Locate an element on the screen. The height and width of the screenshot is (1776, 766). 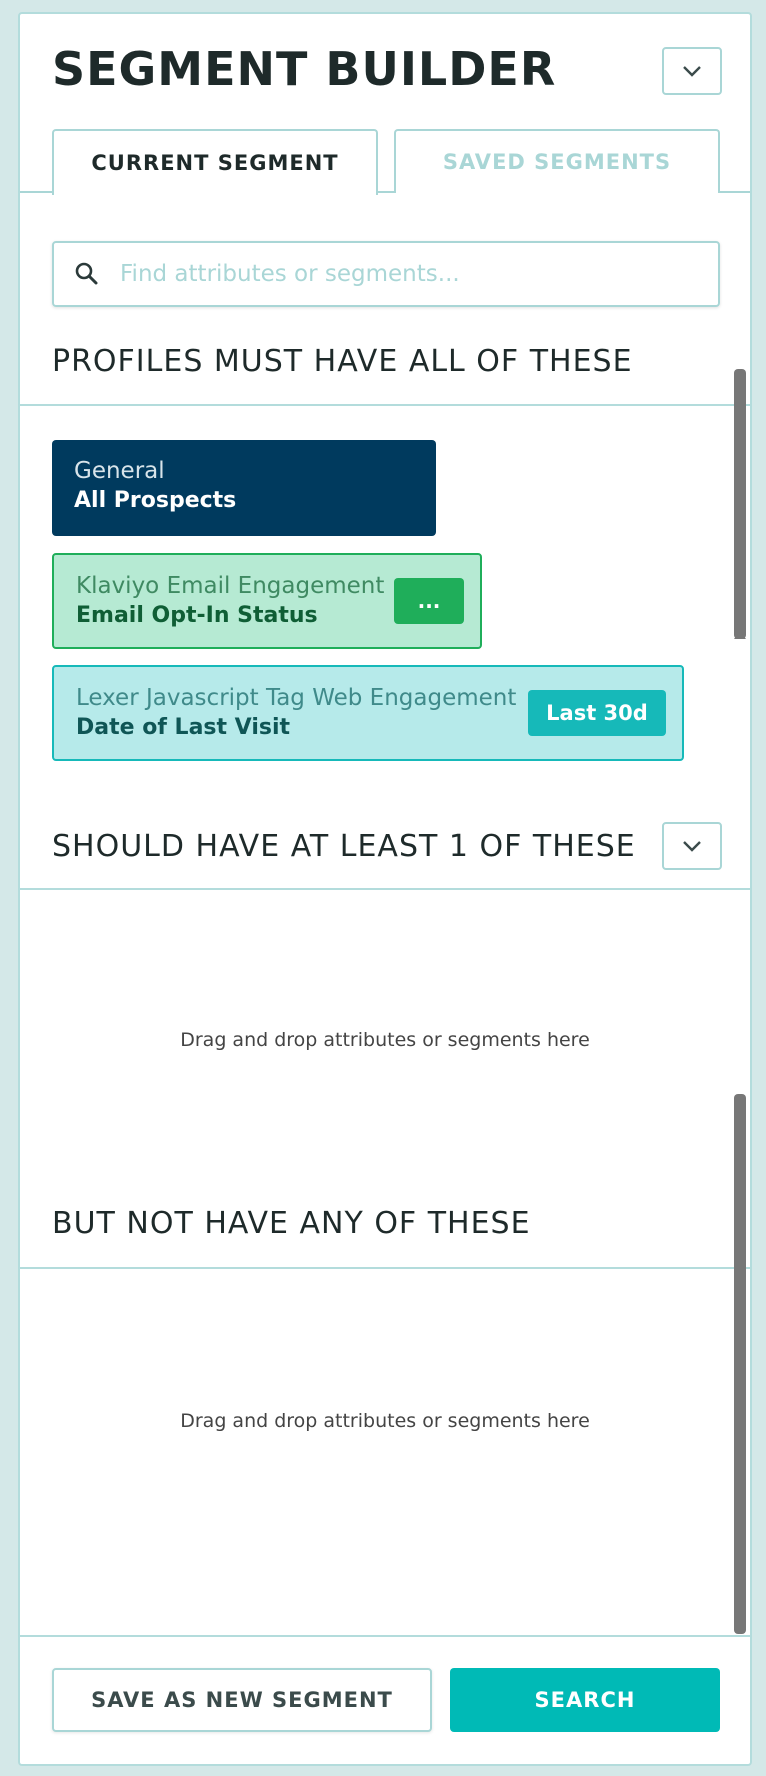
scroll-arrow-icon is located at coordinates (740, 630).